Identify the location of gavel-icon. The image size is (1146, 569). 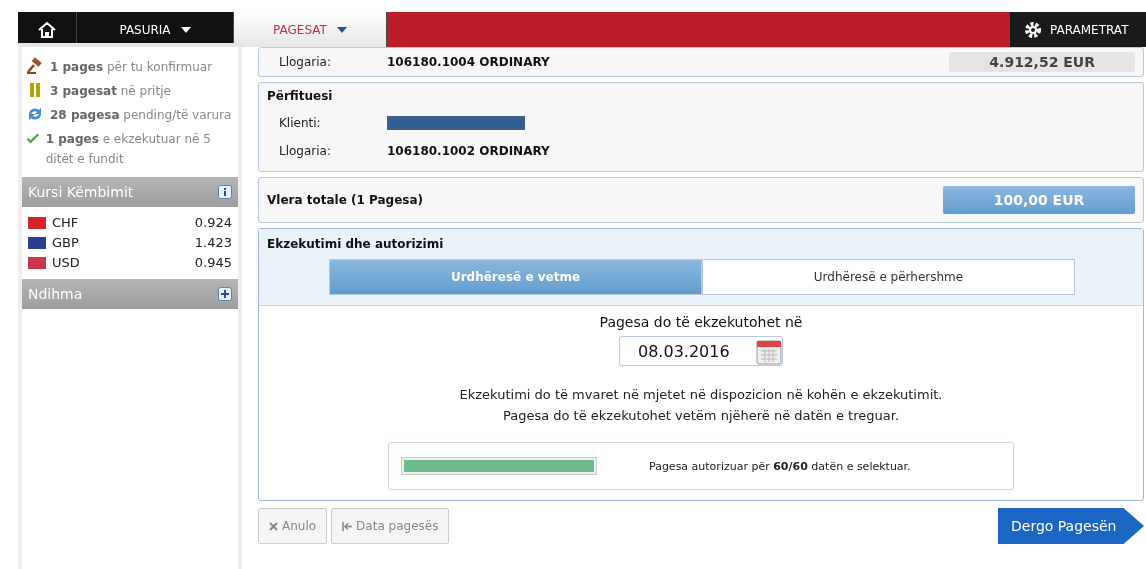
(35, 66).